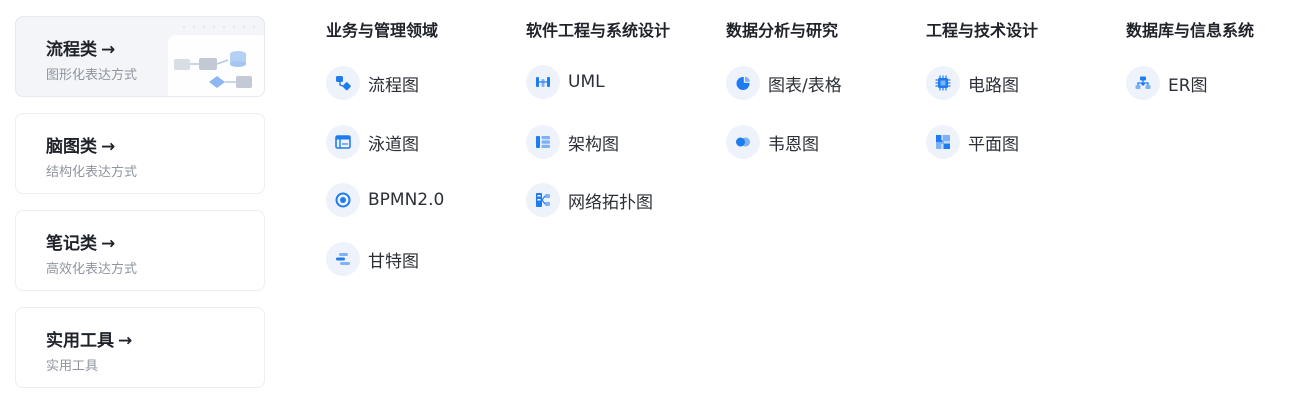 This screenshot has width=1296, height=406. Describe the element at coordinates (89, 341) in the screenshot. I see `category-title: 实用工具 →` at that location.